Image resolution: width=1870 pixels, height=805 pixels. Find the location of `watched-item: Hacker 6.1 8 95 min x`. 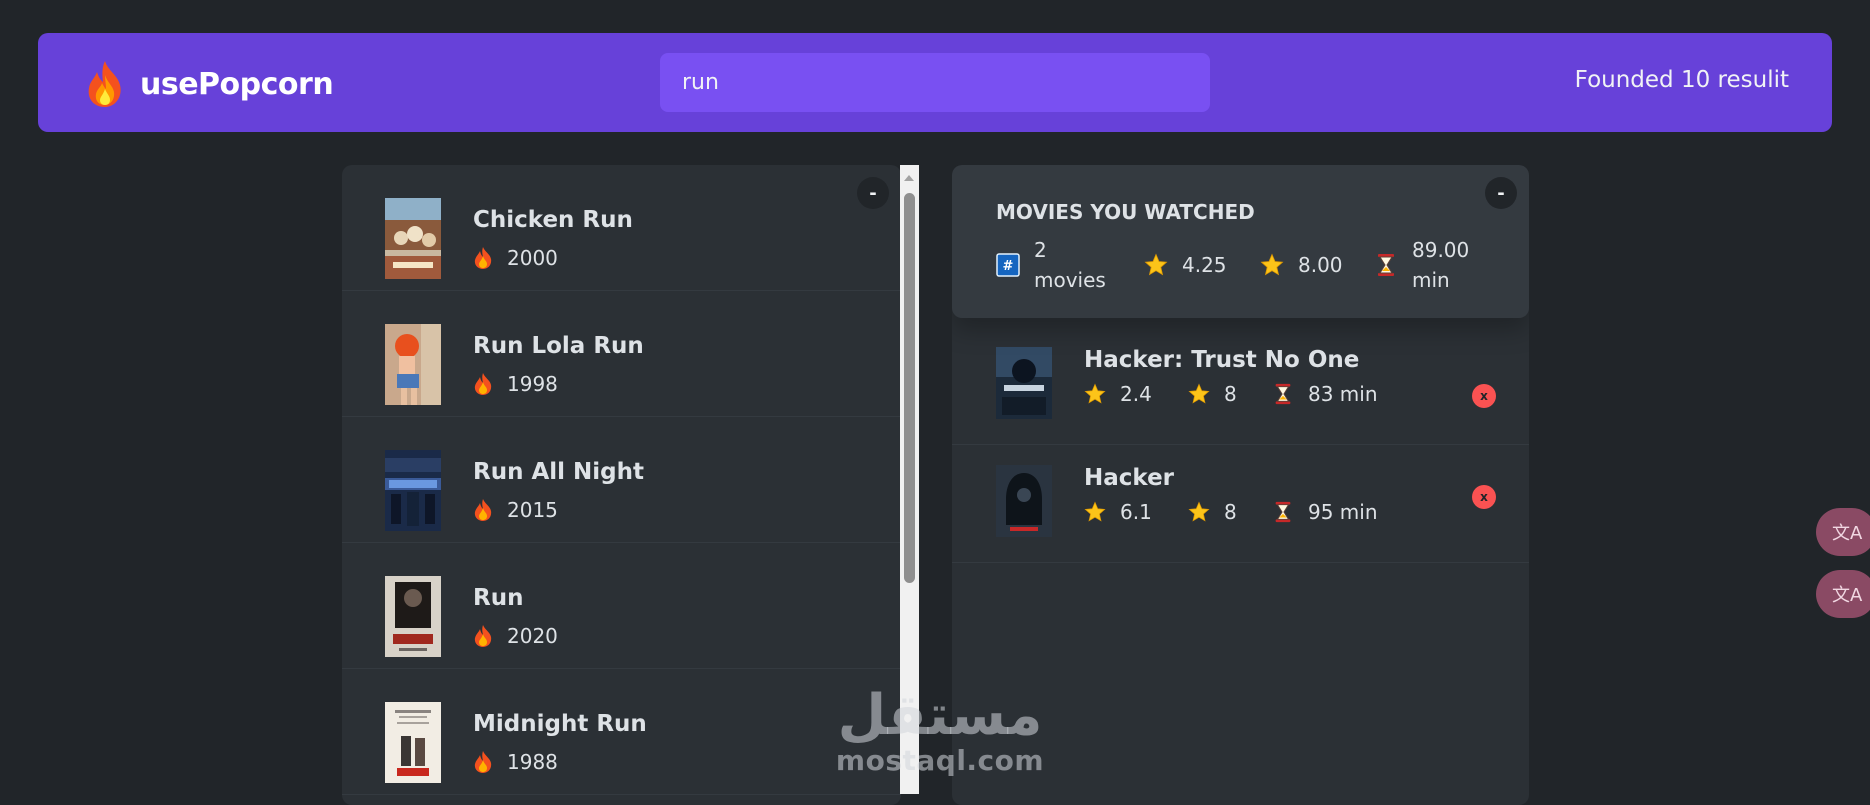

watched-item: Hacker 6.1 8 95 min x is located at coordinates (1240, 504).